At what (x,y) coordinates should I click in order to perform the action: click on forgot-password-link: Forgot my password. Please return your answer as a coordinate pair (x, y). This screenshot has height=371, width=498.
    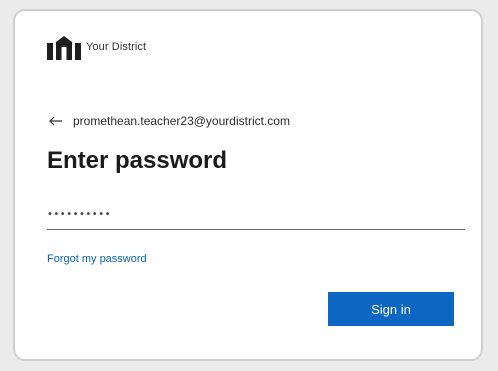
    Looking at the image, I should click on (97, 259).